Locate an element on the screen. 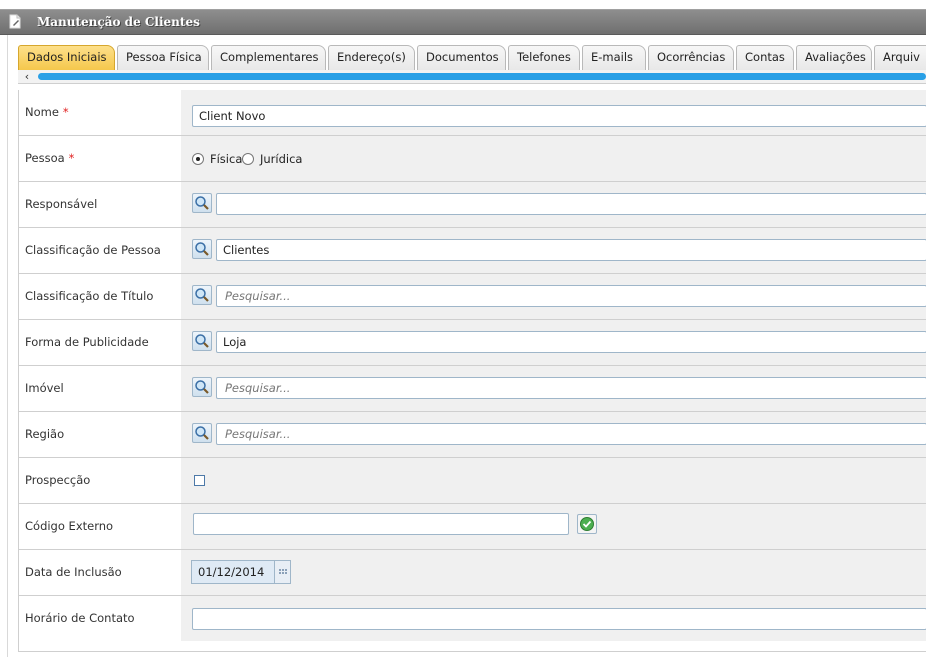 The width and height of the screenshot is (926, 657). data-inclusao-label: Data de Inclusão is located at coordinates (100, 572).